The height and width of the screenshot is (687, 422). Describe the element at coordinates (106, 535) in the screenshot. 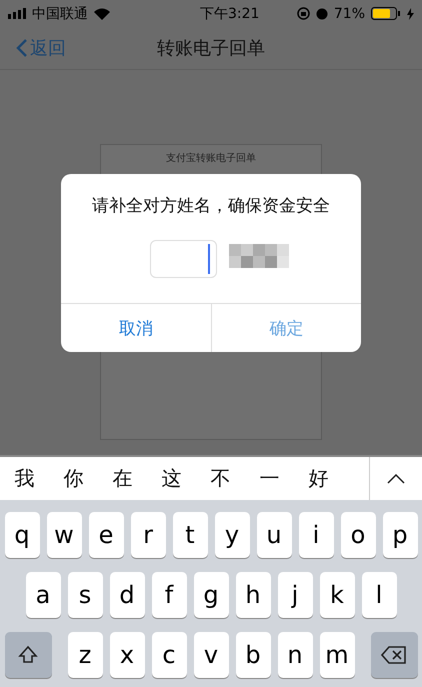

I see `letter-key: e` at that location.